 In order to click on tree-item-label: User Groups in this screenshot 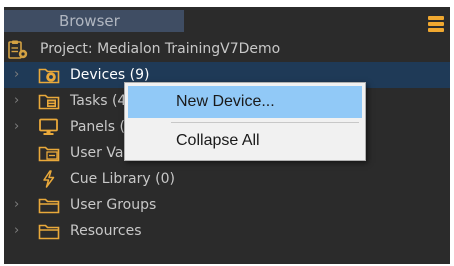, I will do `click(113, 205)`.